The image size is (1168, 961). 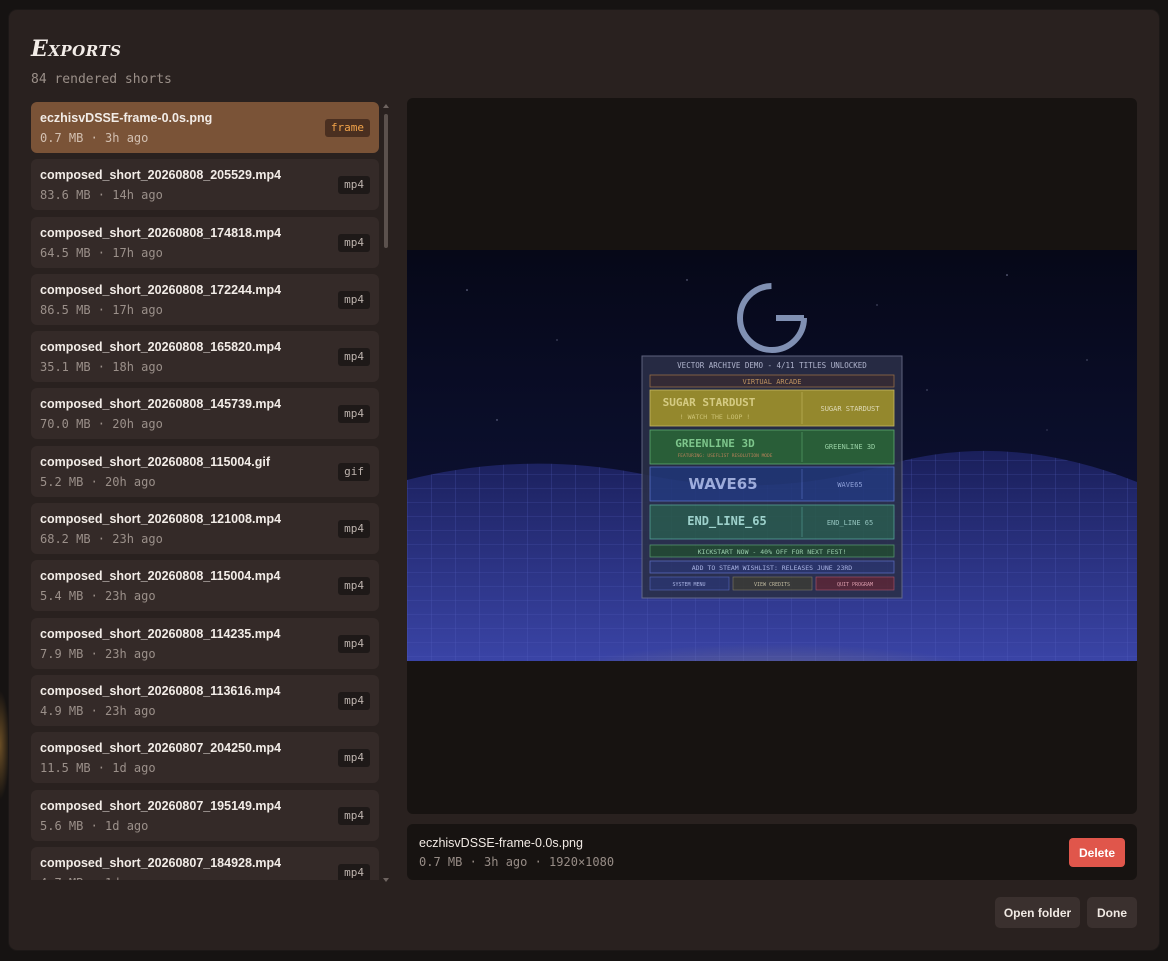 I want to click on export-file-name: composed_short_20260808_205529.mp4, so click(x=161, y=175).